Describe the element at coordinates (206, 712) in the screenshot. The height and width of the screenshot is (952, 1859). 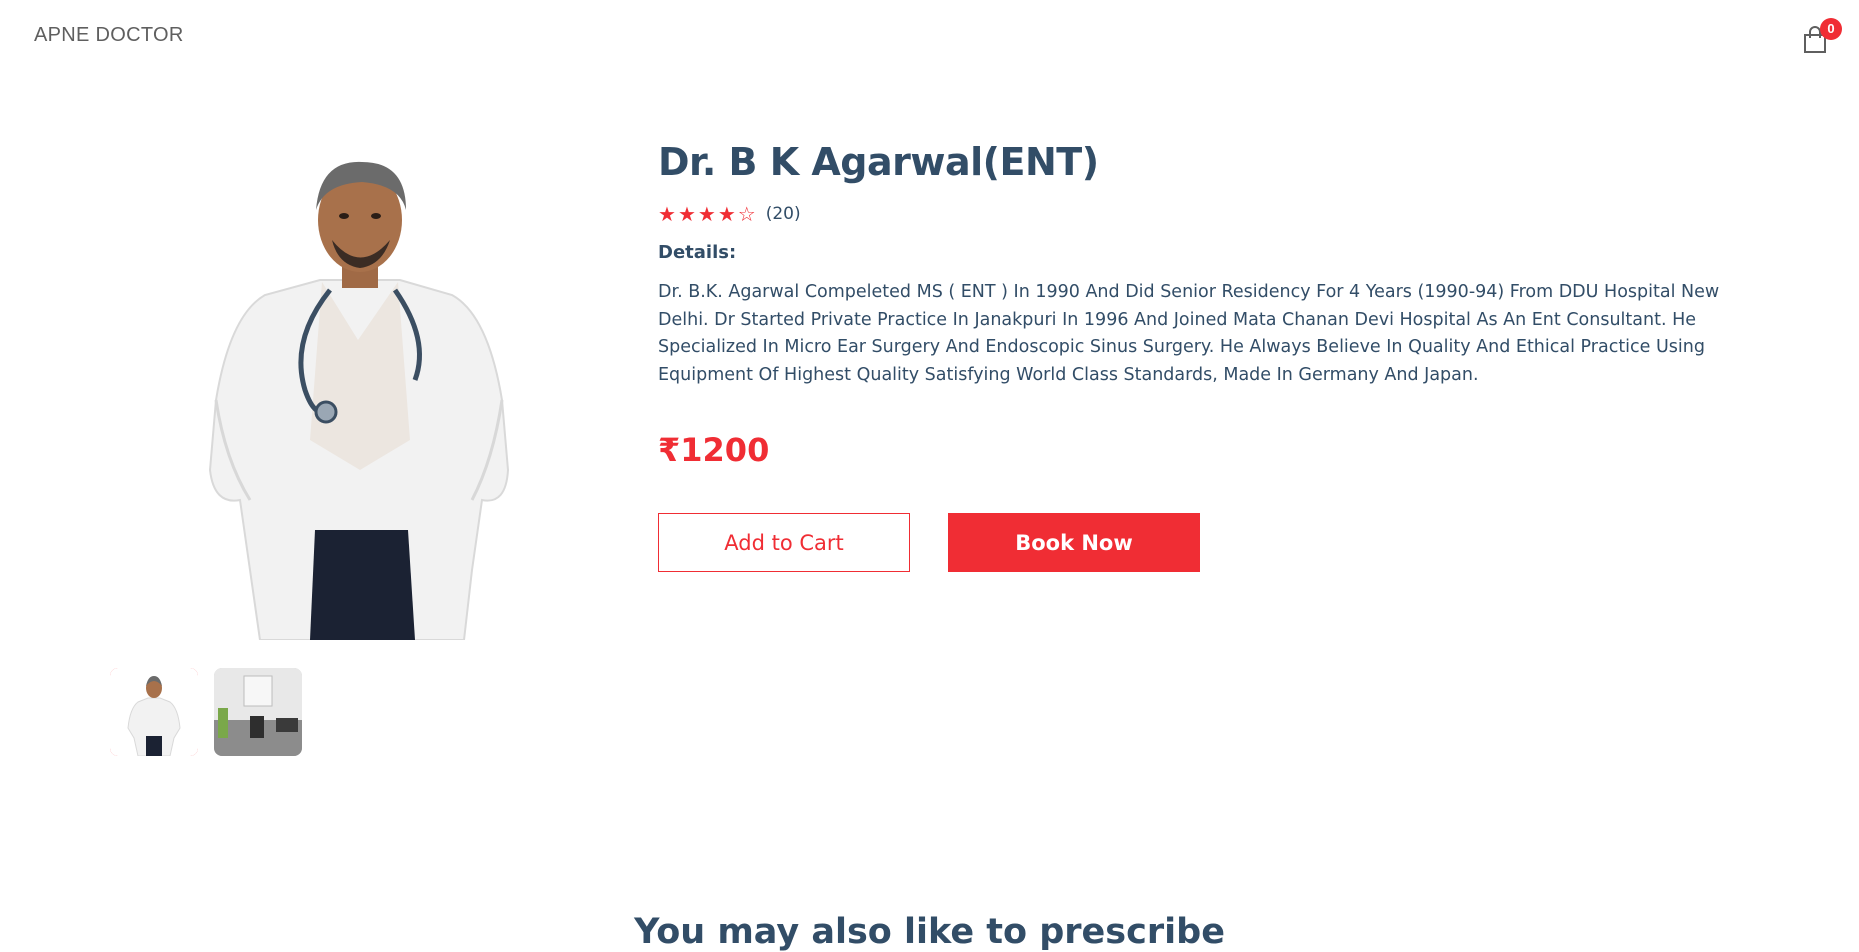
I see `thumbnail-strip` at that location.